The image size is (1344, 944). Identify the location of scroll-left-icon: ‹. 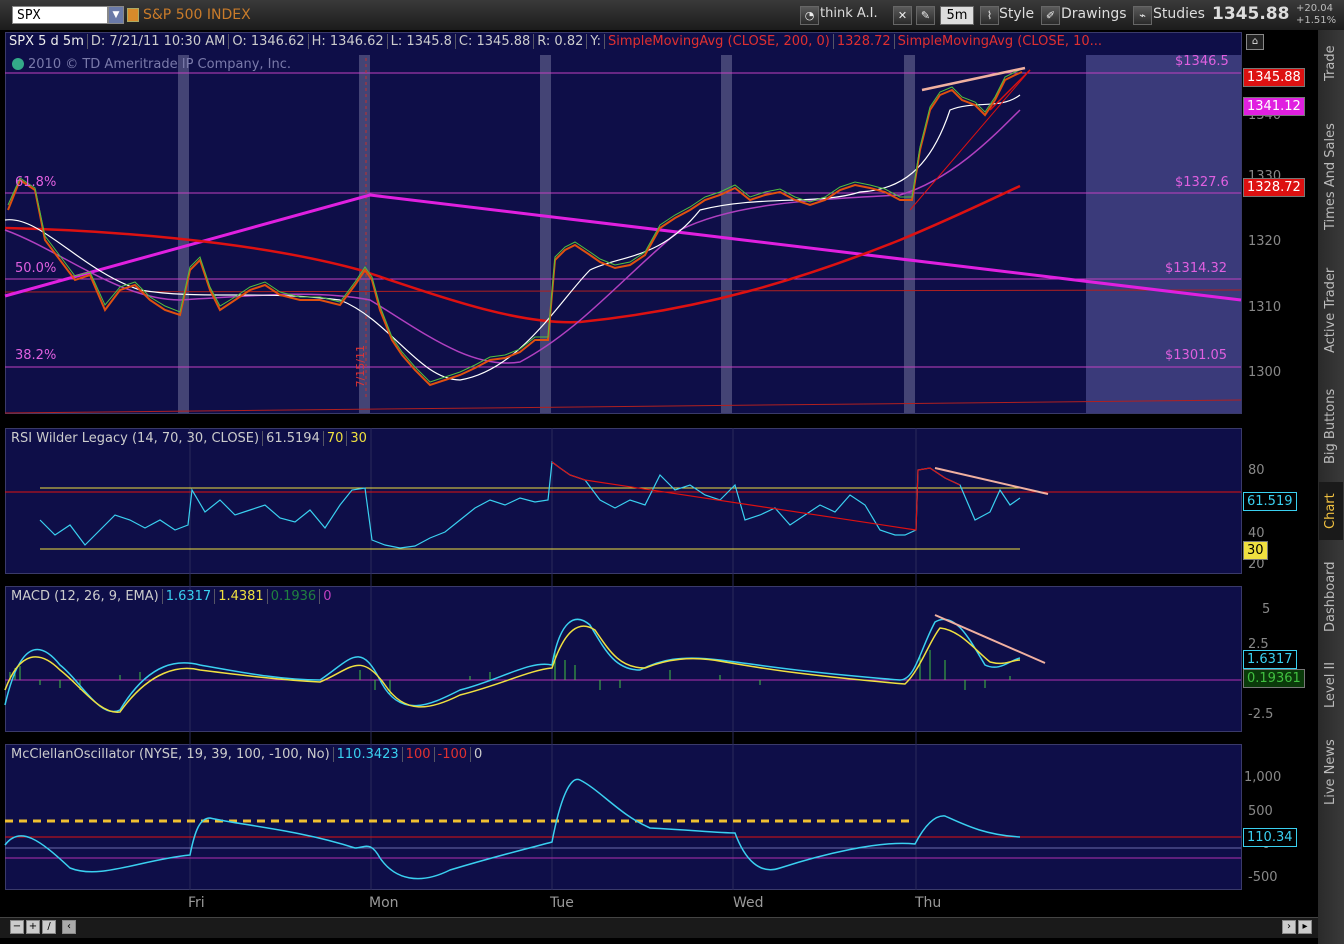
(69, 927).